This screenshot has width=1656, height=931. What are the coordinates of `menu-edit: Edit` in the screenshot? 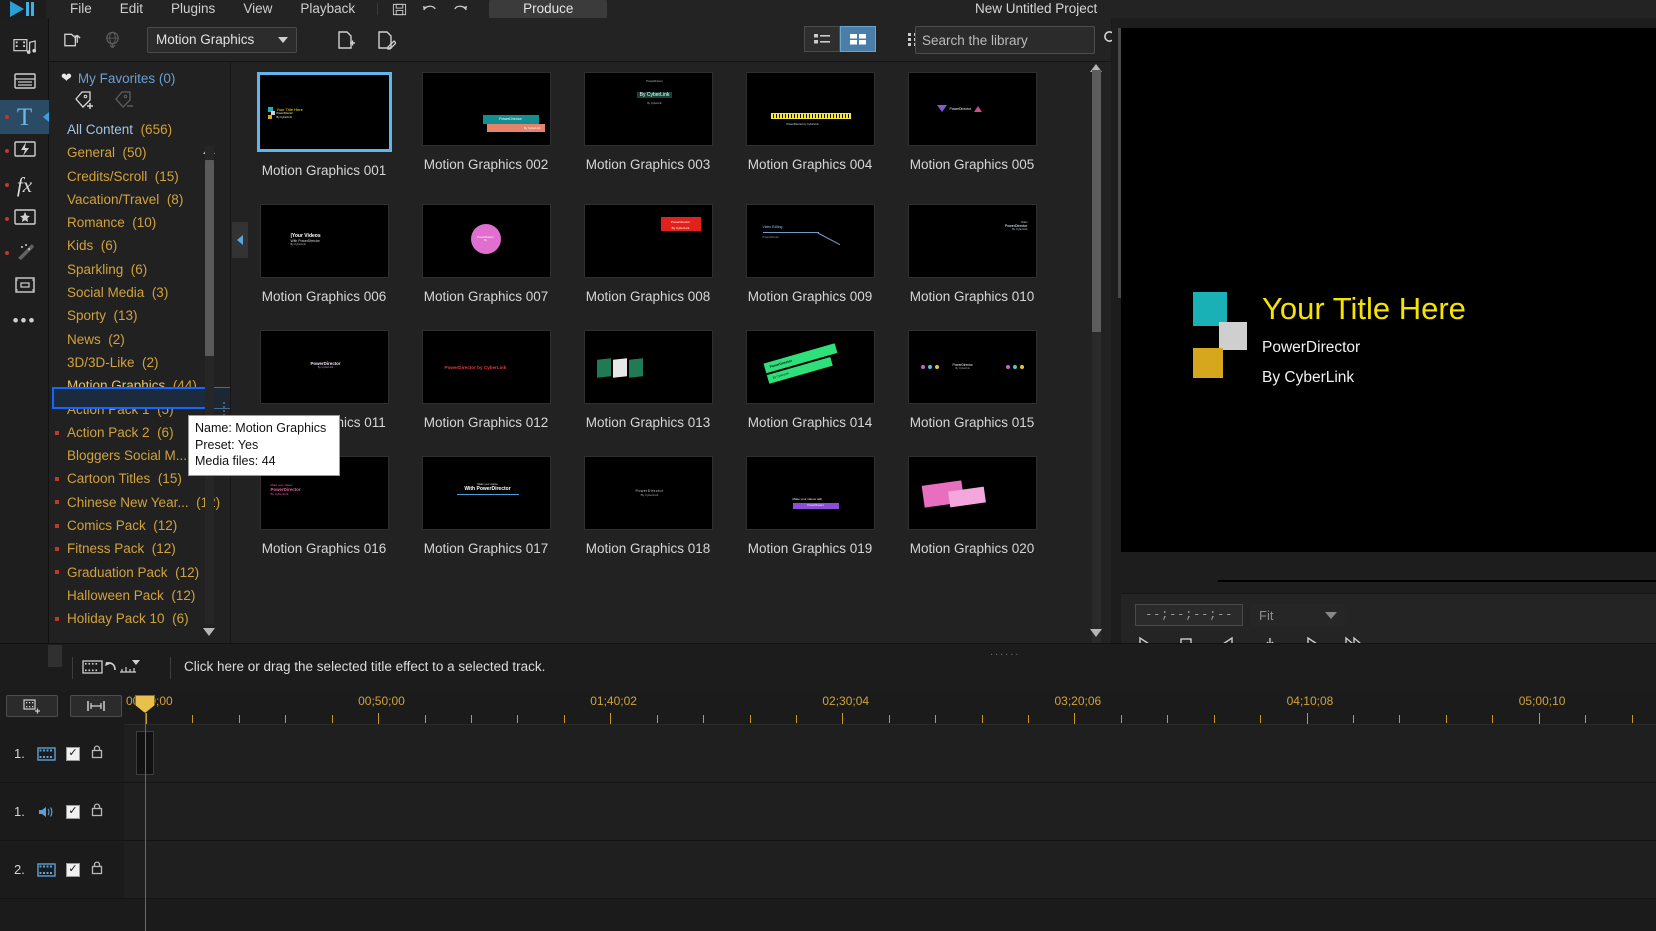 It's located at (131, 9).